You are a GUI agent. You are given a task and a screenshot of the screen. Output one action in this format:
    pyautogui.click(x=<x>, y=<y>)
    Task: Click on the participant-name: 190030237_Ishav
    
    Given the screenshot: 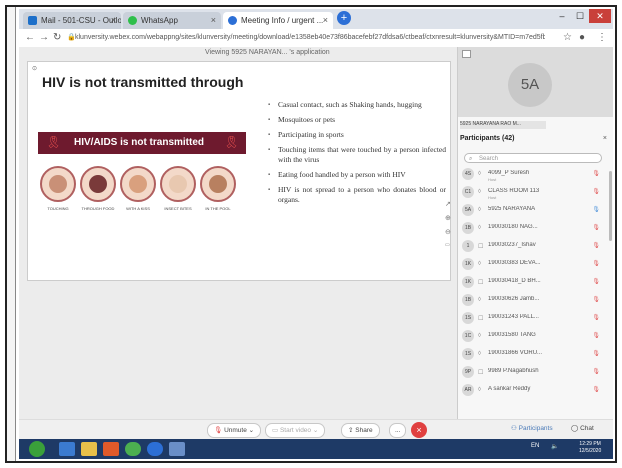 What is the action you would take?
    pyautogui.click(x=512, y=245)
    